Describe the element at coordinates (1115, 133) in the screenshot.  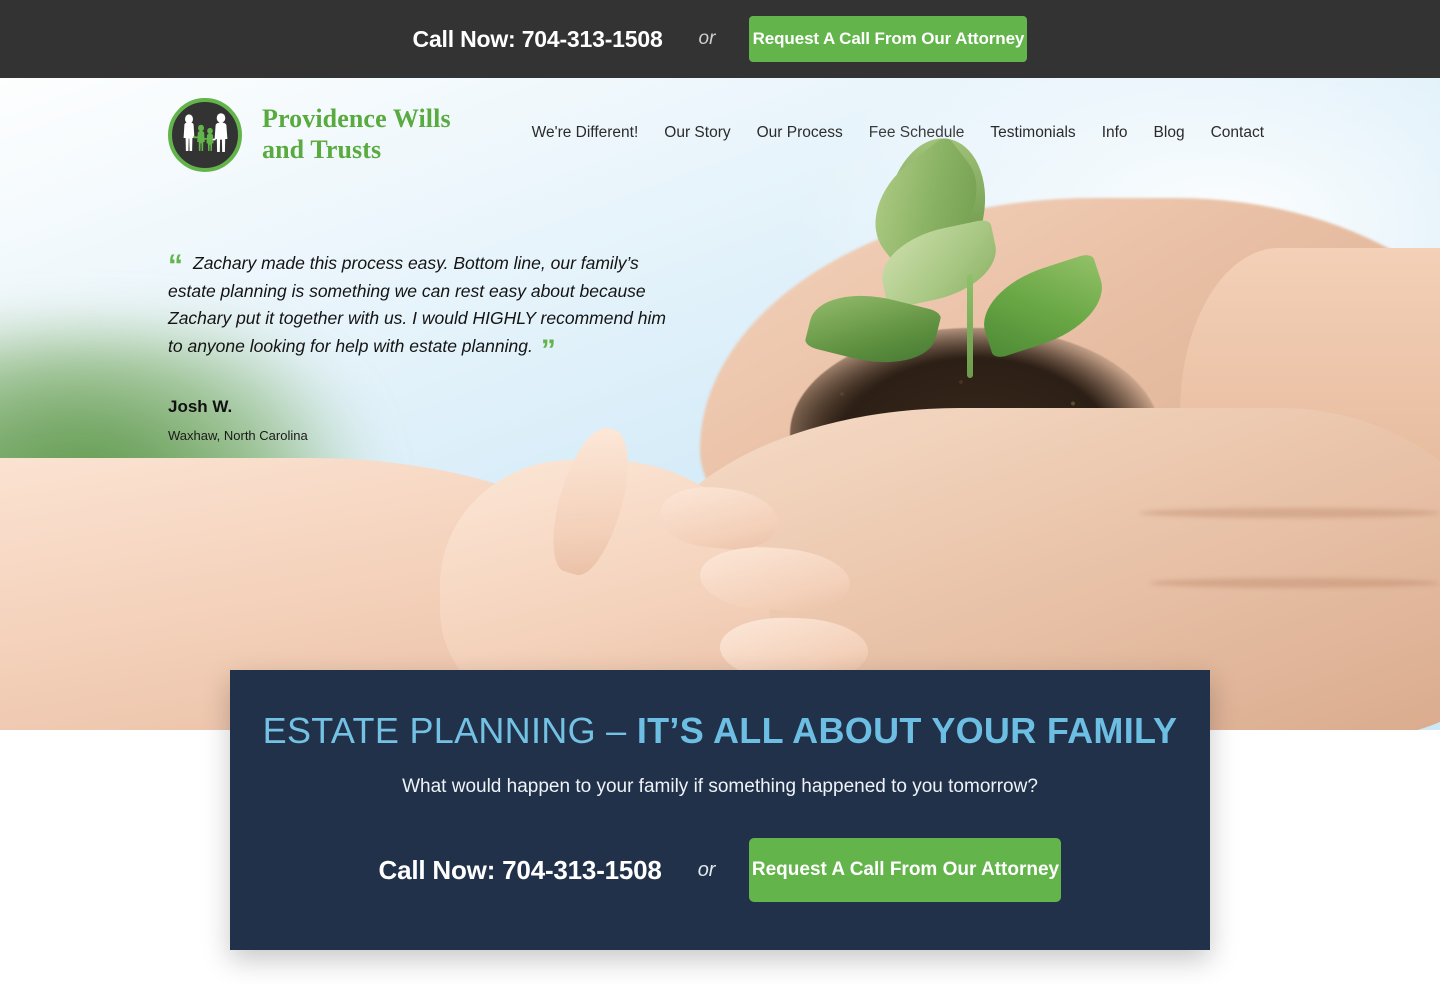
I see `nav-item-info: Info` at that location.